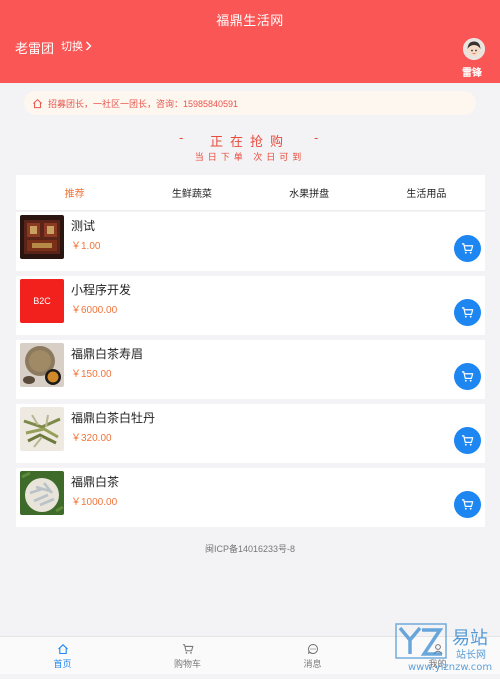  Describe the element at coordinates (62, 664) in the screenshot. I see `tabbar-home-label: 首页` at that location.